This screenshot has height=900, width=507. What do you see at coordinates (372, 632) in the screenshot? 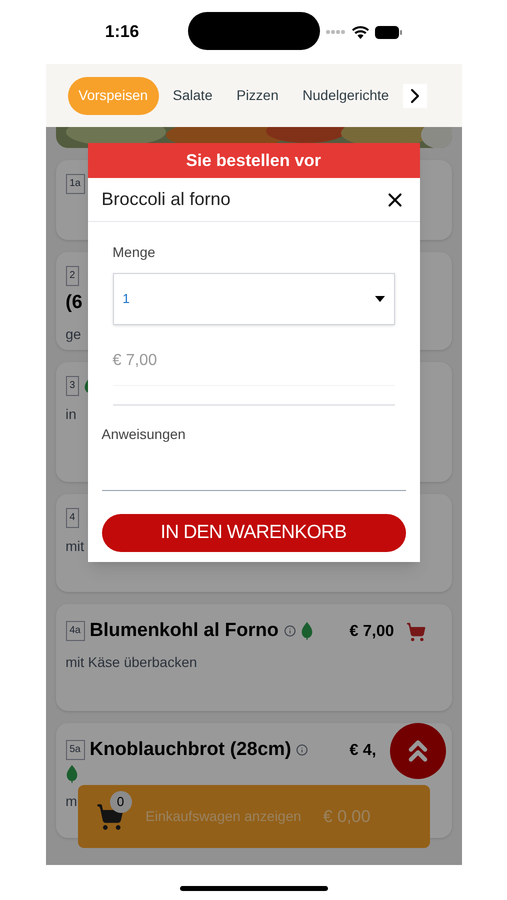
I see `item-price: € 7,00` at bounding box center [372, 632].